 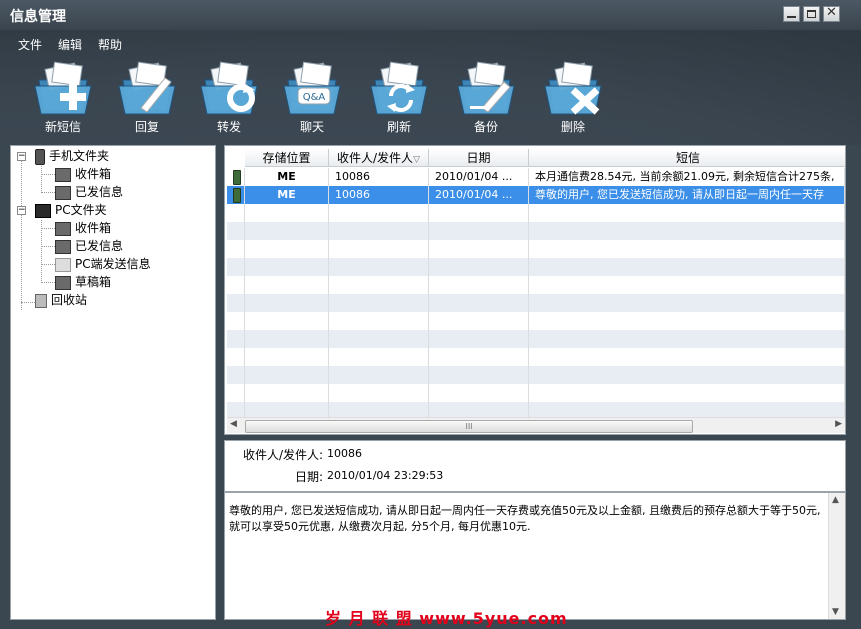 I want to click on chat-icon: Q&A, so click(x=312, y=88).